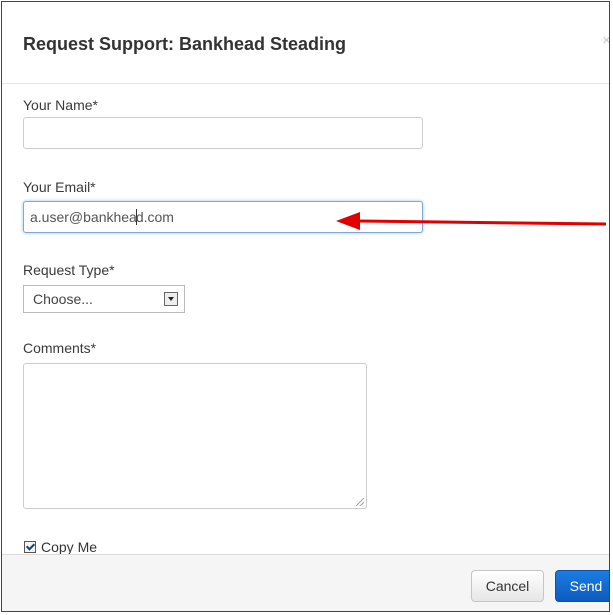 Image resolution: width=613 pixels, height=615 pixels. Describe the element at coordinates (30, 547) in the screenshot. I see `copy-me-checkbox` at that location.